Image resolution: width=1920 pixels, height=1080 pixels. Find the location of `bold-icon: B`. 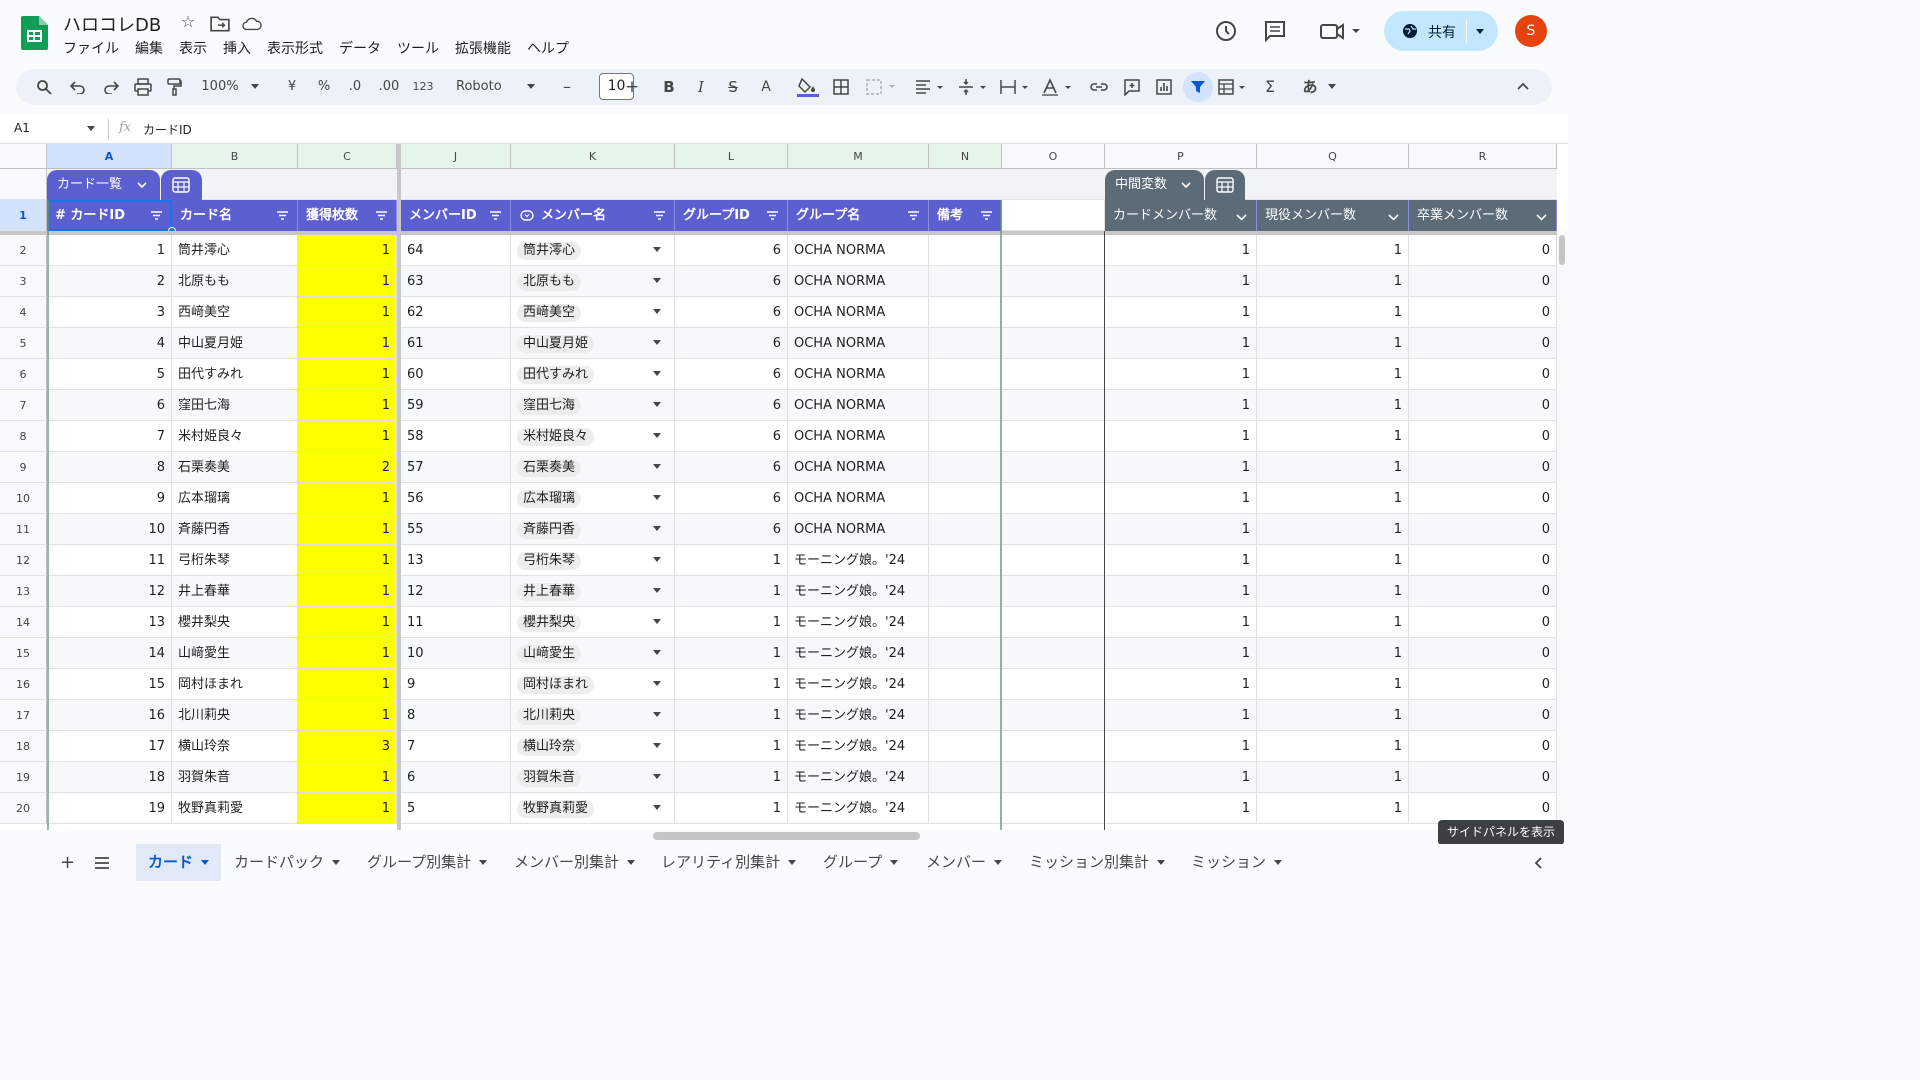

bold-icon: B is located at coordinates (669, 87).